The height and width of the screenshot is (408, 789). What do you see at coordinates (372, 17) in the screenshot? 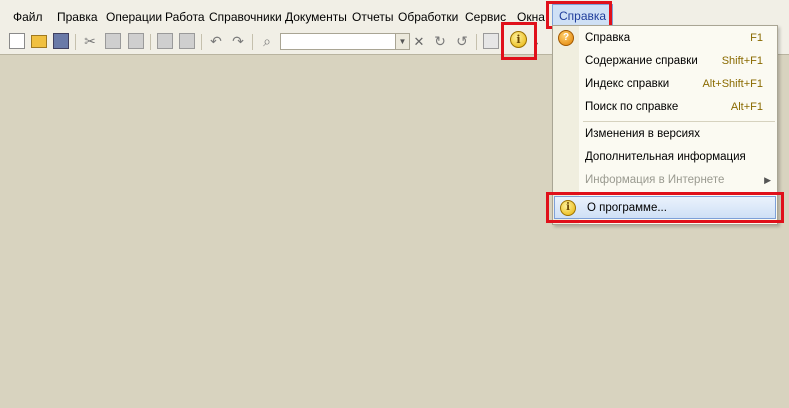
I see `menu-reports: Отчеты` at bounding box center [372, 17].